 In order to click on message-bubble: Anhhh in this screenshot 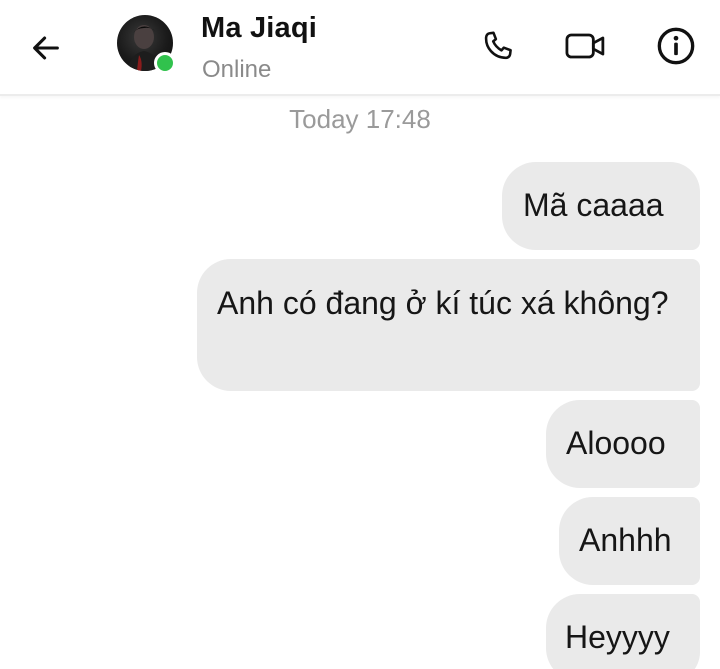, I will do `click(629, 541)`.